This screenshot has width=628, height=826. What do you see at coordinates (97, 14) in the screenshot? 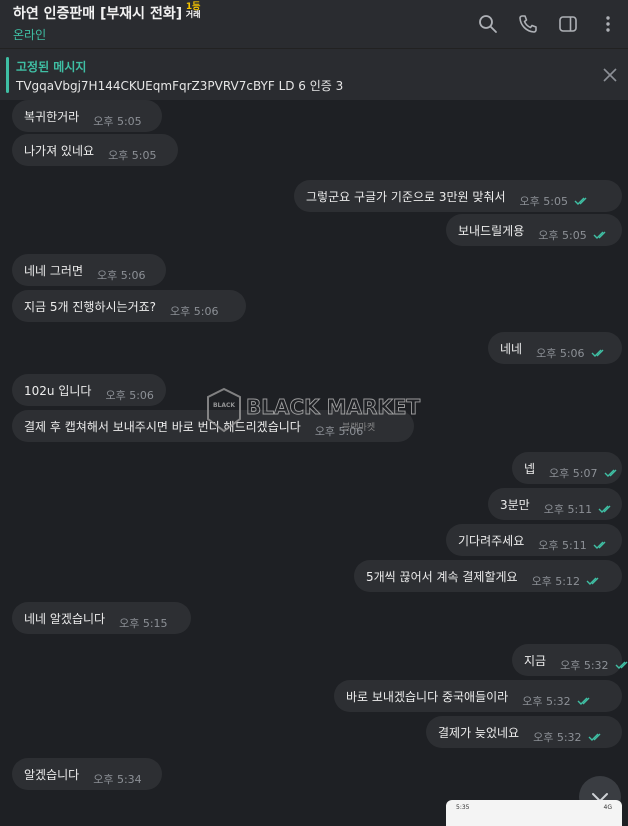
I see `chat-title: 하연 인증판매 [부재시 전화]` at bounding box center [97, 14].